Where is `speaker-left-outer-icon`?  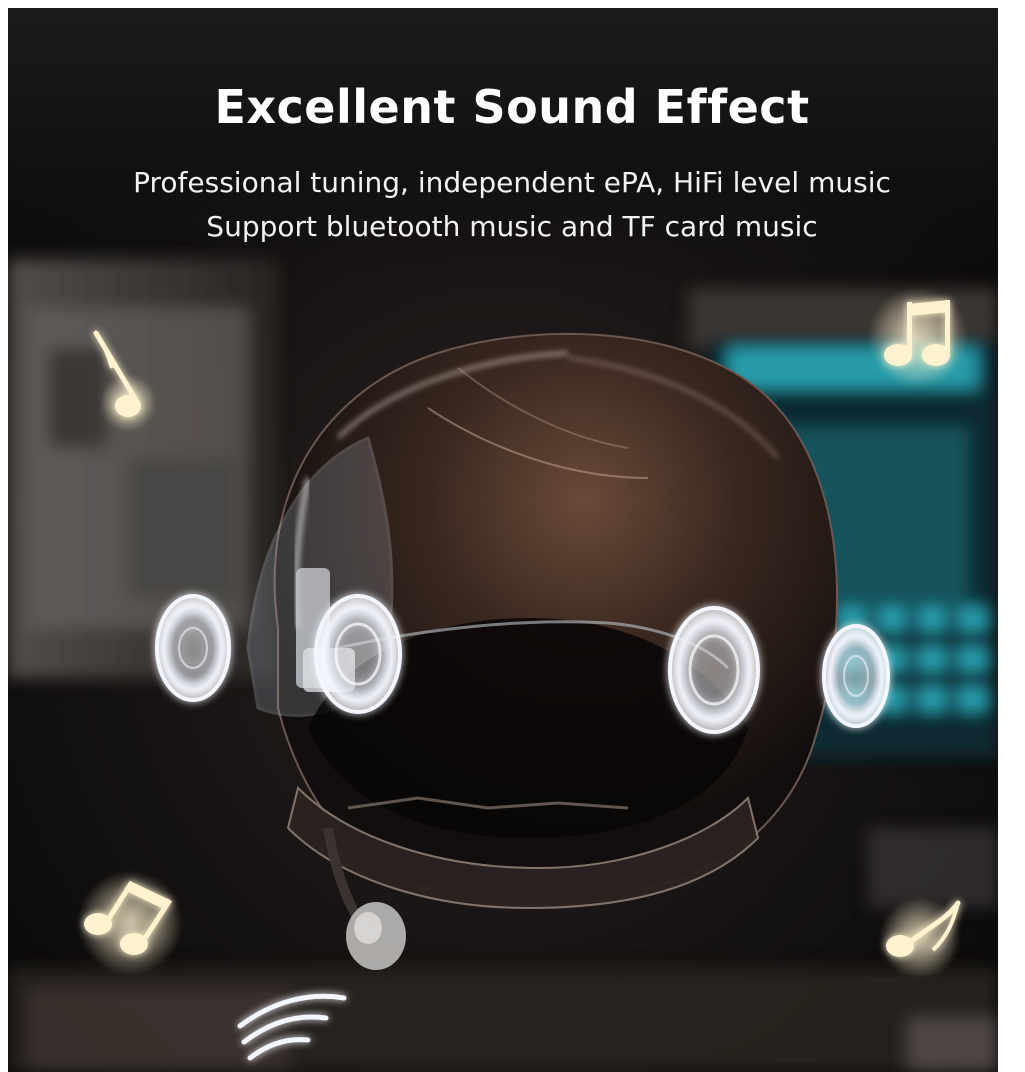
speaker-left-outer-icon is located at coordinates (193, 648).